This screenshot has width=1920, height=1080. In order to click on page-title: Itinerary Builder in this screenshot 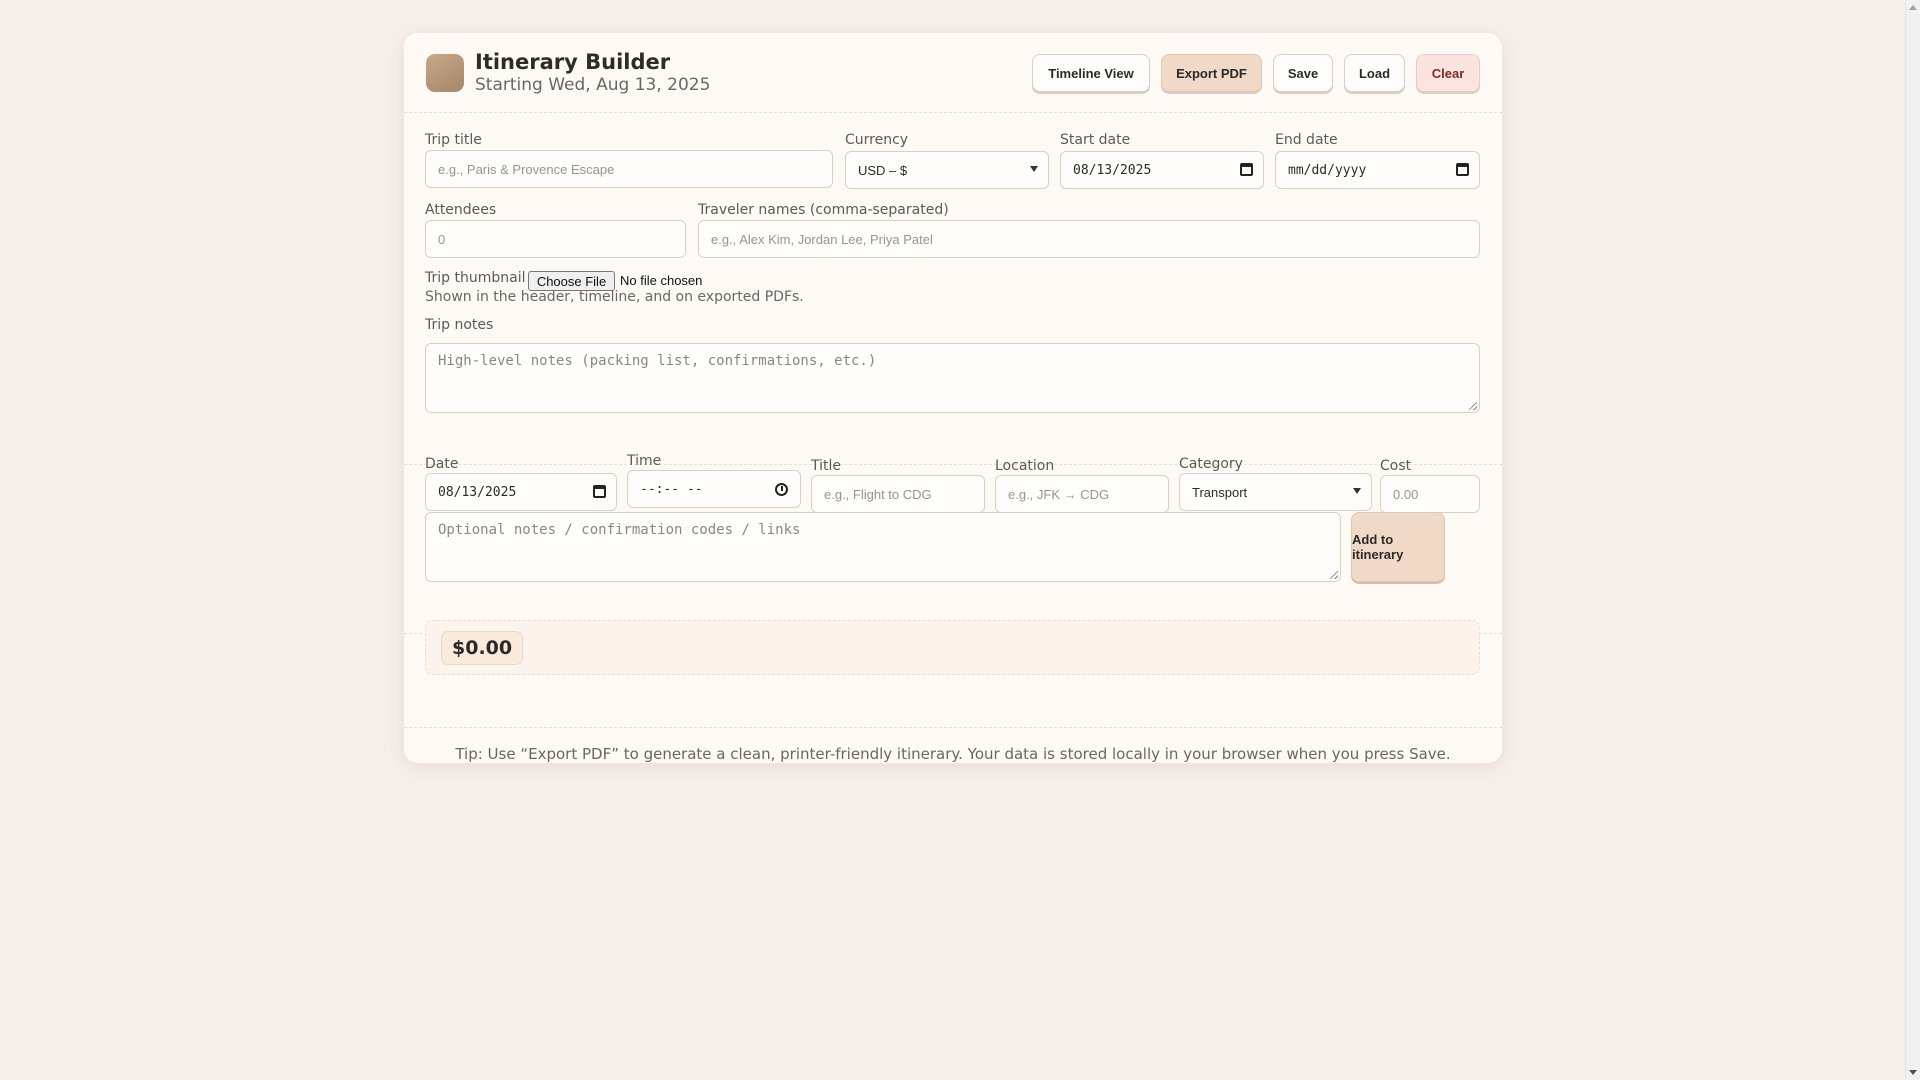, I will do `click(573, 62)`.